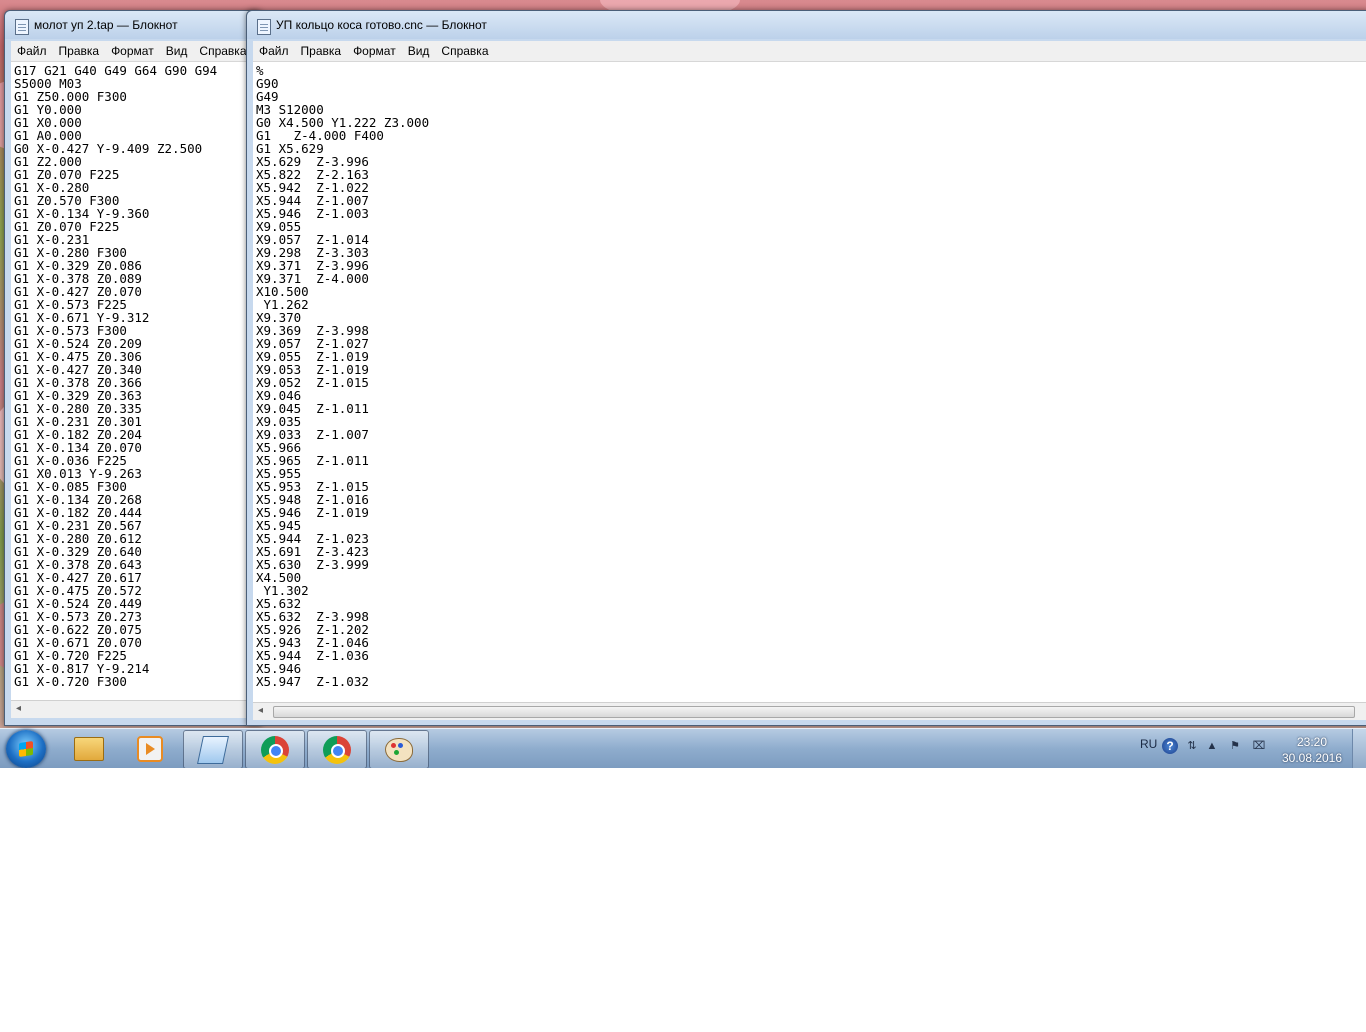 The height and width of the screenshot is (1032, 1366). I want to click on title-bar: УП кольцо коса готово.cnc — Блокнот, so click(806, 25).